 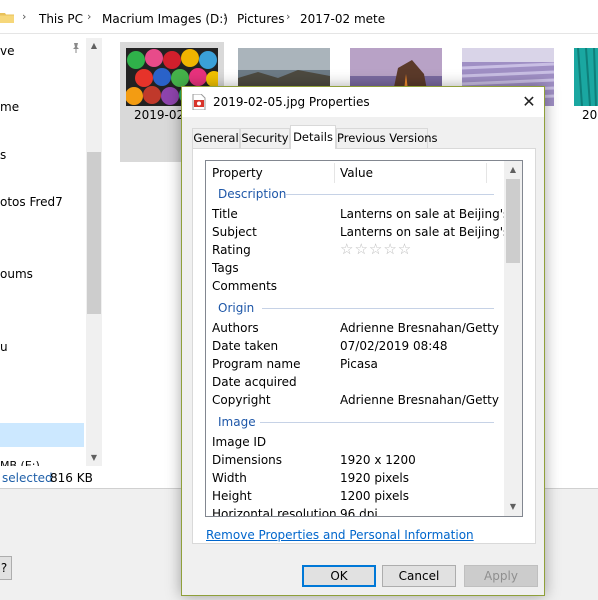 What do you see at coordinates (239, 442) in the screenshot?
I see `property-name: Image ID` at bounding box center [239, 442].